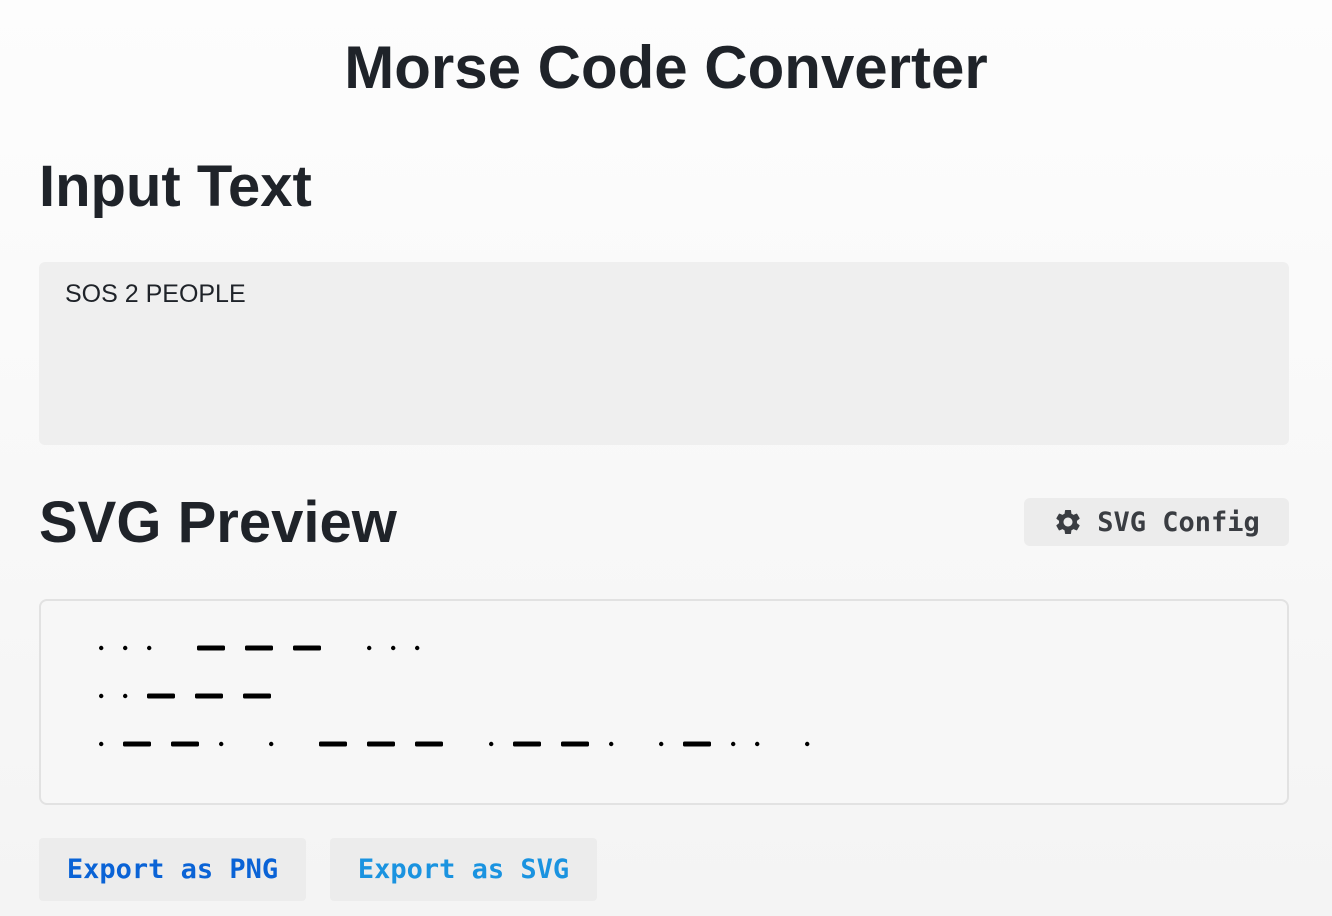 This screenshot has width=1332, height=916. I want to click on svg-config-label: SVG Config, so click(1178, 522).